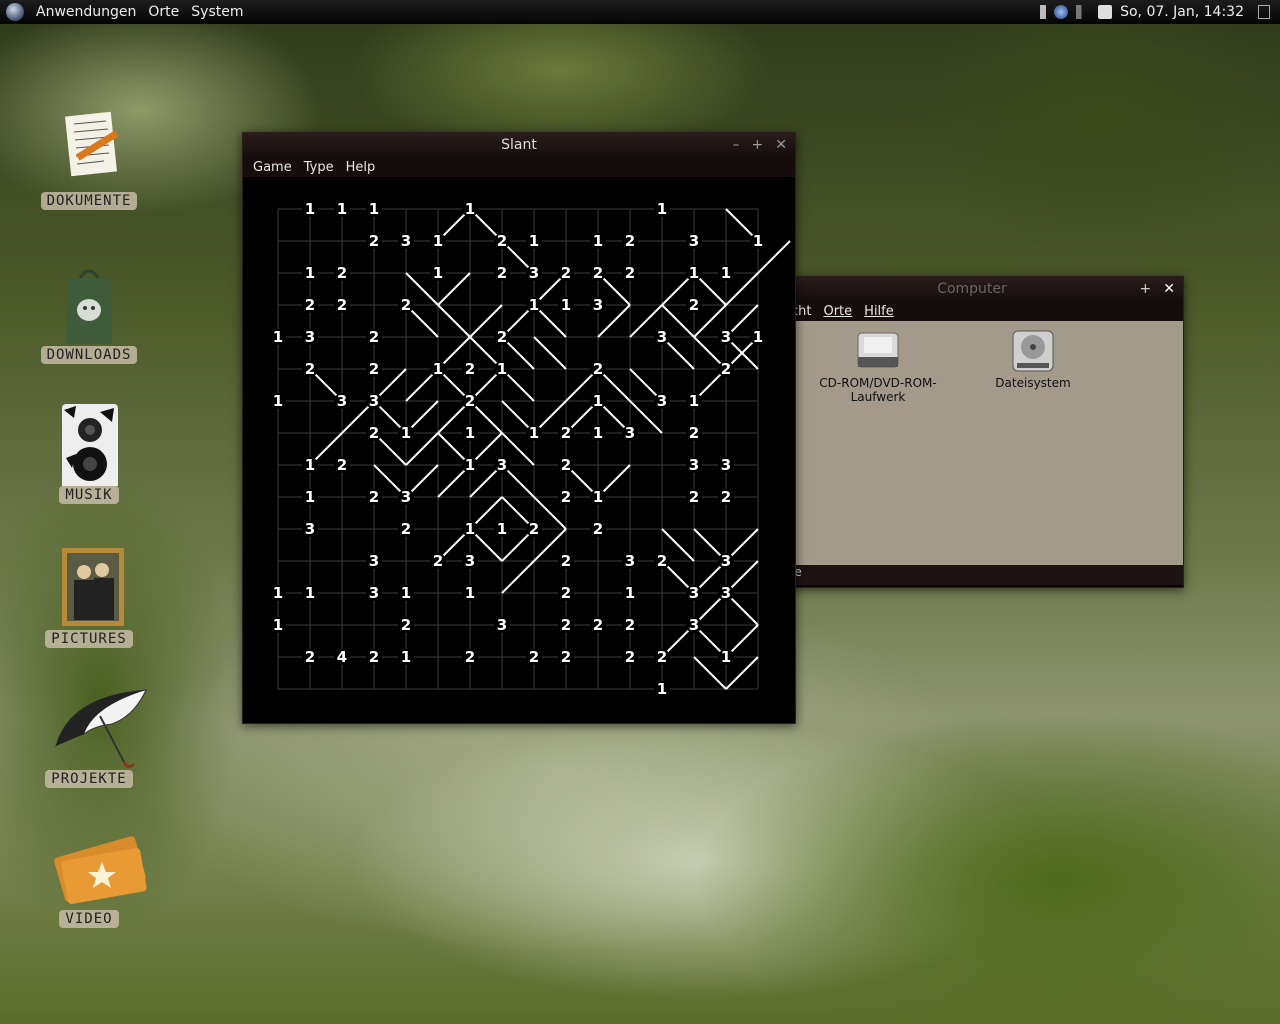 This screenshot has height=1024, width=1280. Describe the element at coordinates (878, 365) in the screenshot. I see `item-cdrom: CD-ROM/DVD-ROM-Laufwerk` at that location.